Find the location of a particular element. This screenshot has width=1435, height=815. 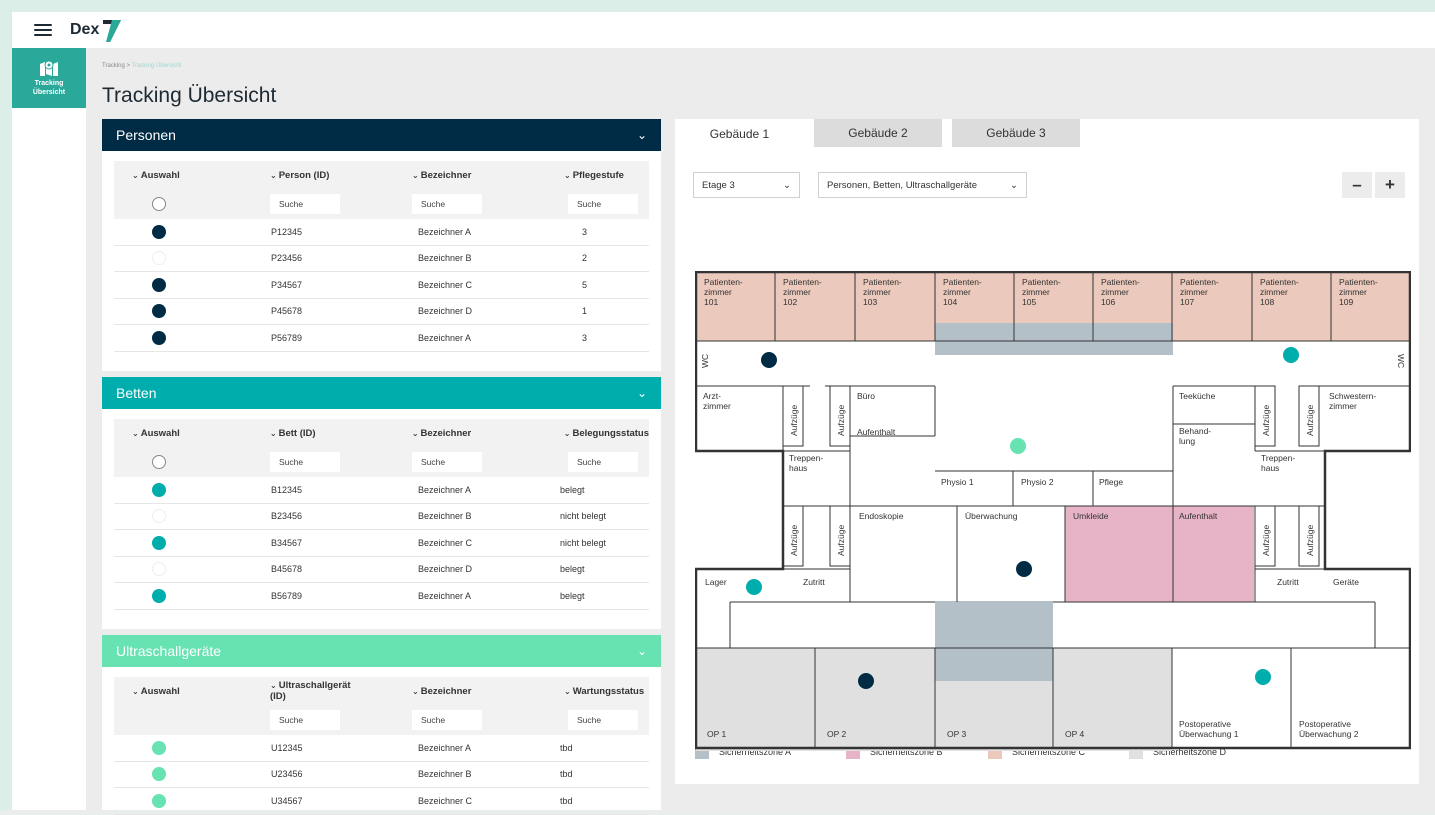

id-cell: U34567 is located at coordinates (287, 800).